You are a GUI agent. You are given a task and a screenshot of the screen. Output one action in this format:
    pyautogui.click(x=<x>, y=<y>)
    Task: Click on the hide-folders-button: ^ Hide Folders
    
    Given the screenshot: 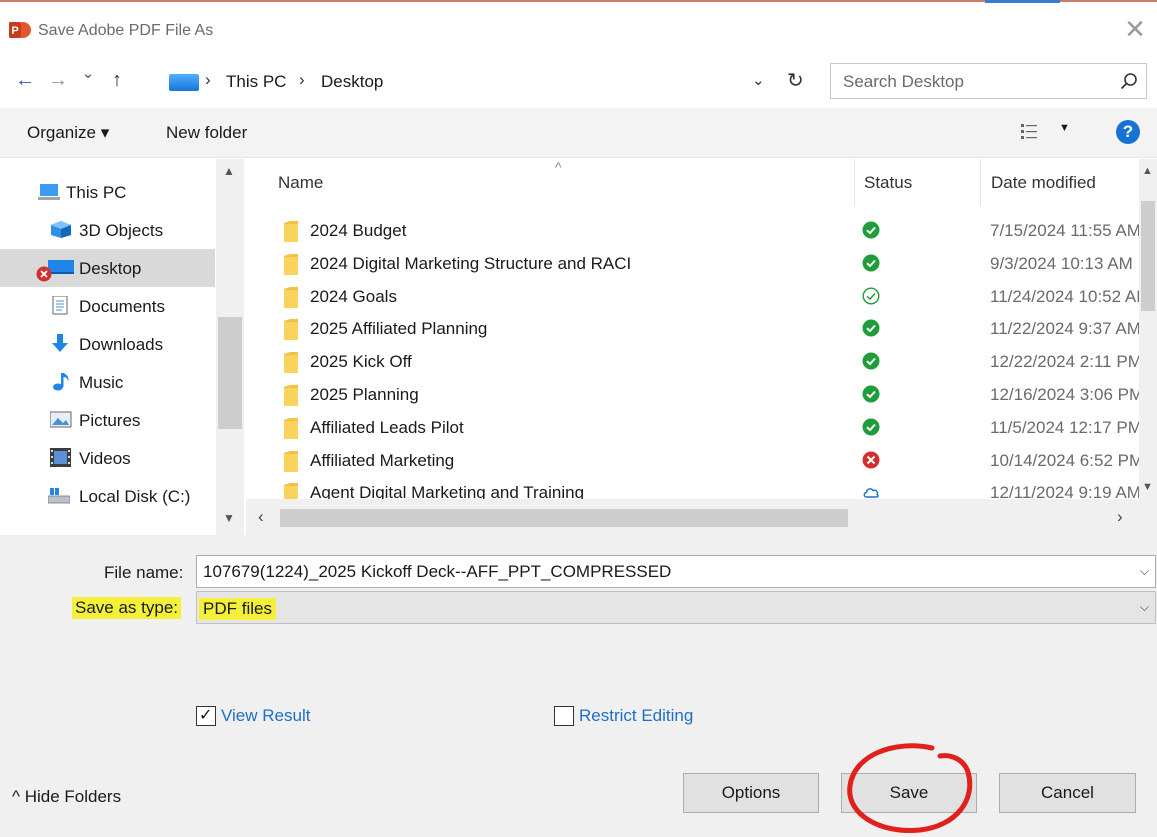 What is the action you would take?
    pyautogui.click(x=66, y=797)
    